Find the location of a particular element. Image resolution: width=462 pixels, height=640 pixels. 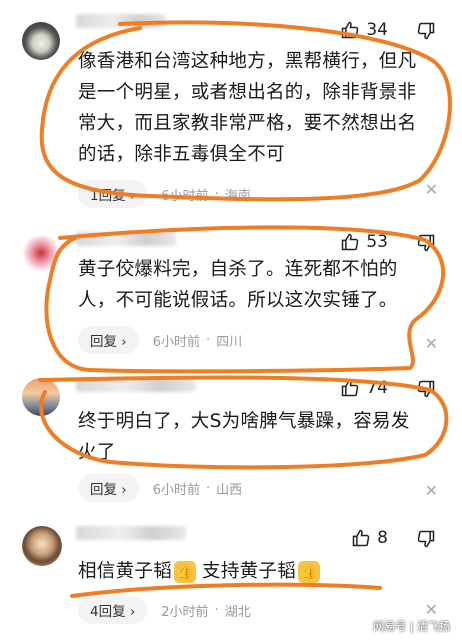

comment-meta: 回复 › 6小时前 · 山西 is located at coordinates (160, 488).